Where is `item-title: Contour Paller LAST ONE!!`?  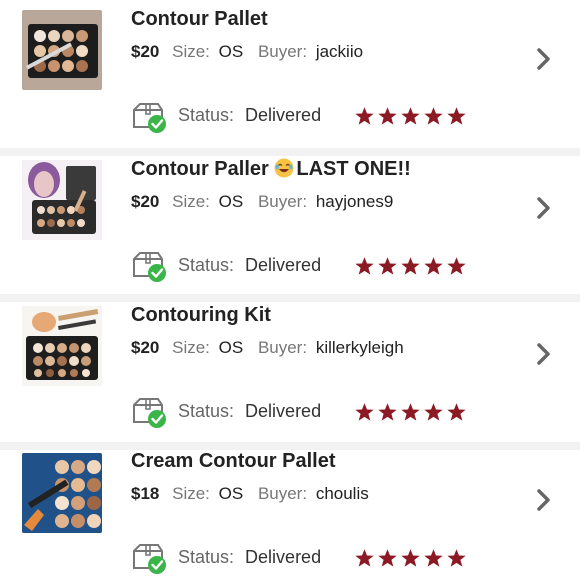 item-title: Contour Paller LAST ONE!! is located at coordinates (271, 169).